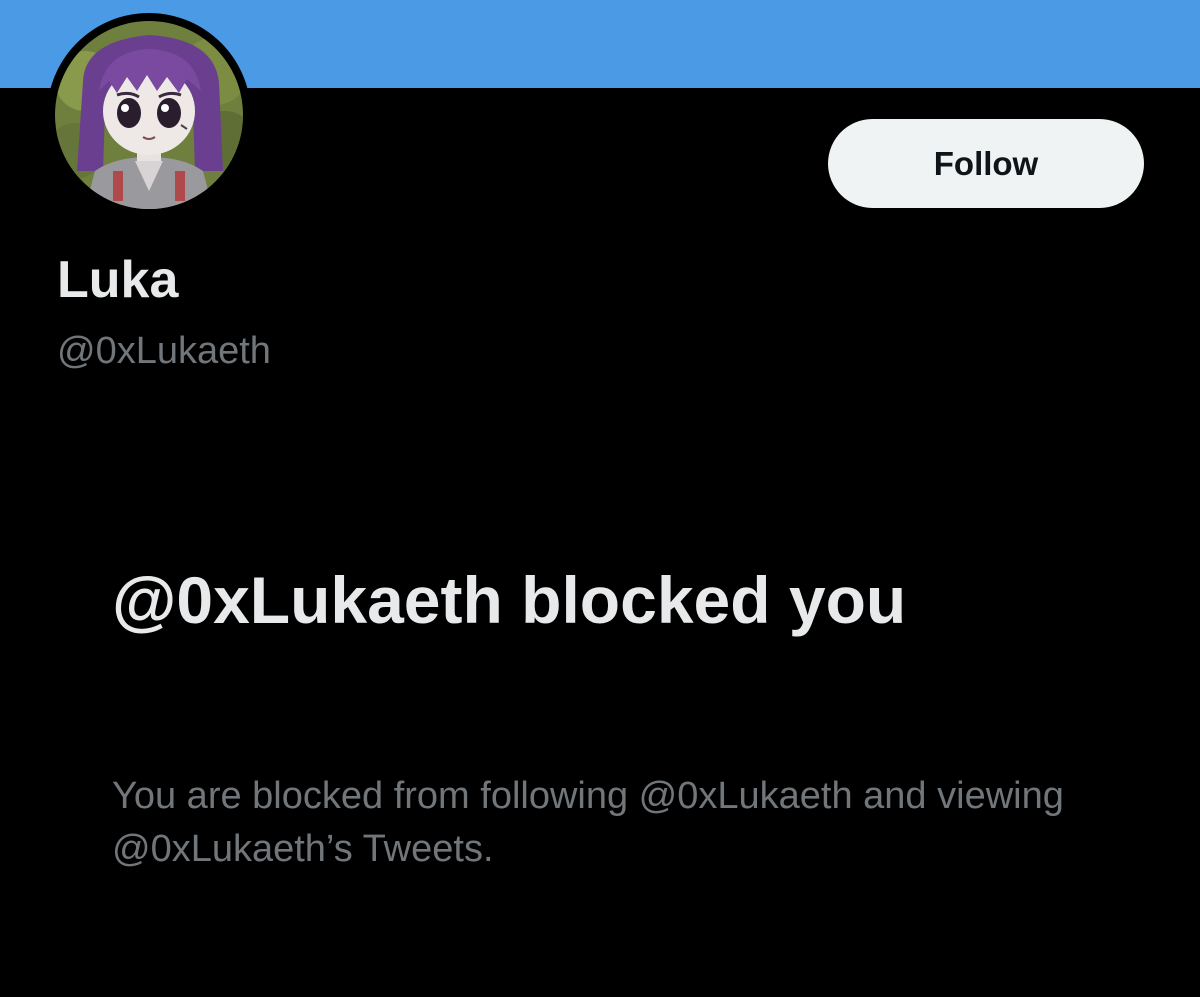  Describe the element at coordinates (118, 280) in the screenshot. I see `profile-display-name: Luka` at that location.